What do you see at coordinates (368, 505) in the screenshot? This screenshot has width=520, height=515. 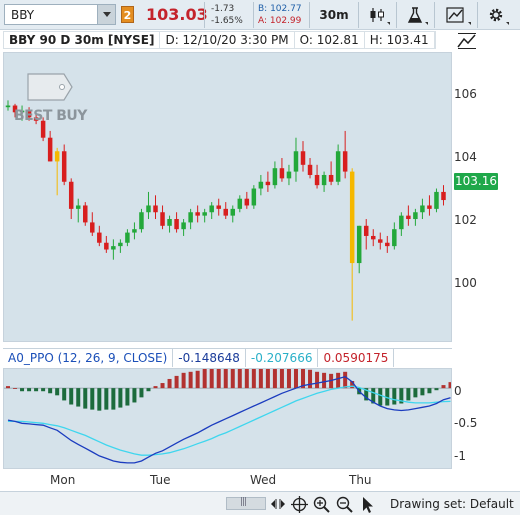 I see `pointer-icon` at bounding box center [368, 505].